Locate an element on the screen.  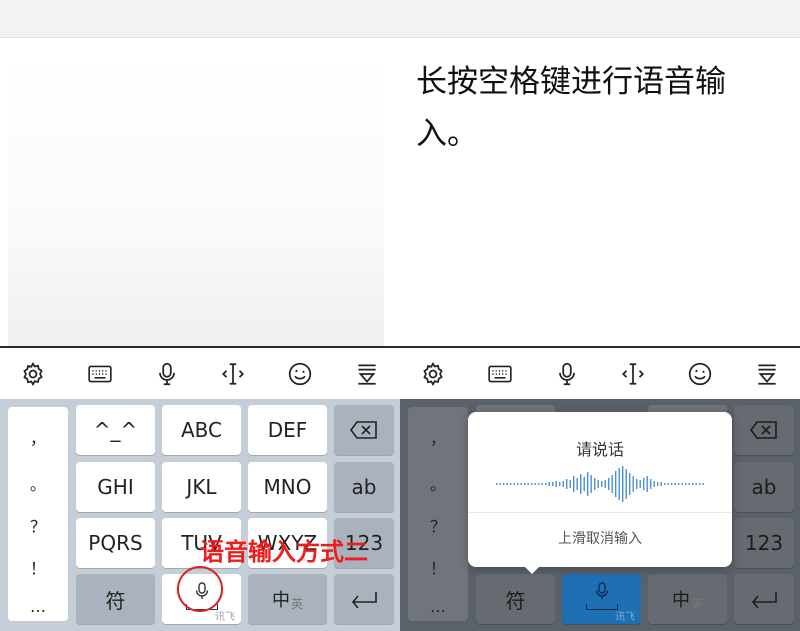
key-ghi: GHI is located at coordinates (115, 487).